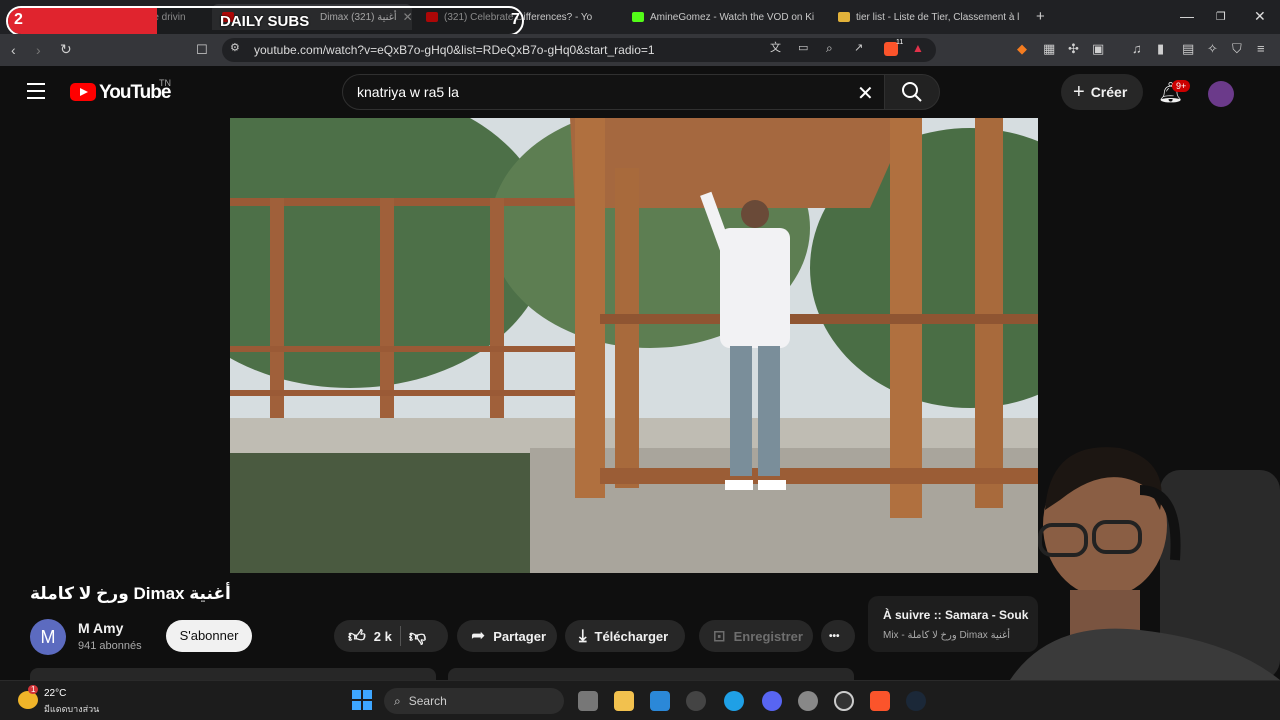  What do you see at coordinates (808, 701) in the screenshot?
I see `obs-icon` at bounding box center [808, 701].